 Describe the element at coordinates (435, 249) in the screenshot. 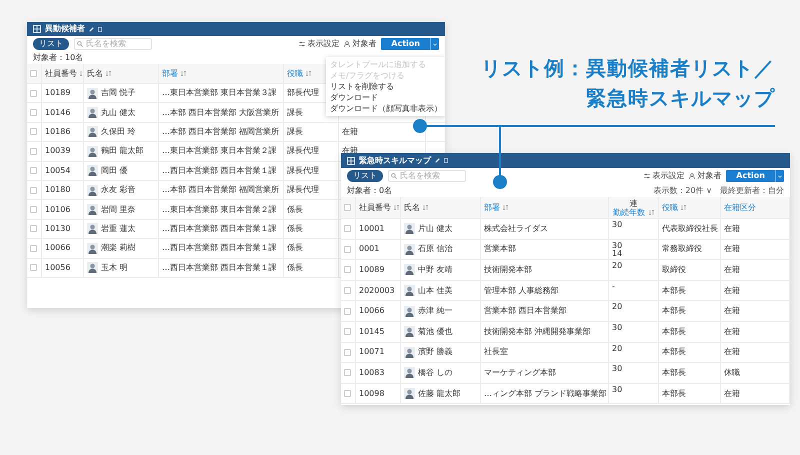

I see `employee-name: 石原 信治` at that location.